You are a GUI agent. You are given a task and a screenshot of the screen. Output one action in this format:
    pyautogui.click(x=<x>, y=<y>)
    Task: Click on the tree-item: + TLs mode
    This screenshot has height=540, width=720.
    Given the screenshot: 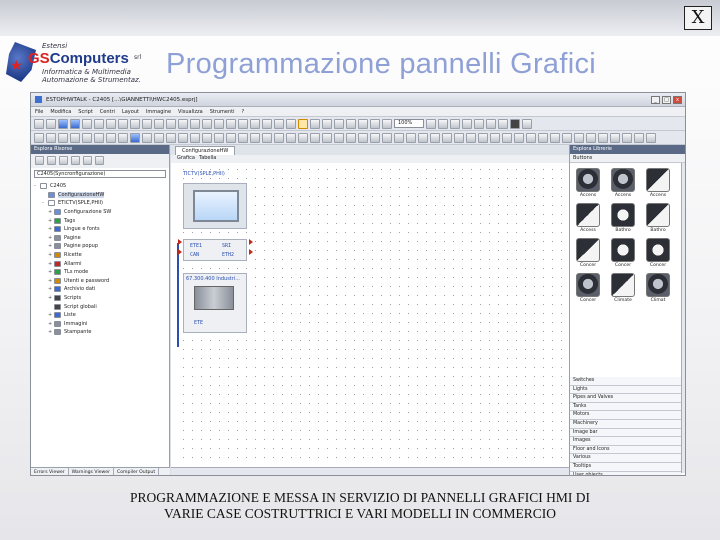 What is the action you would take?
    pyautogui.click(x=100, y=272)
    